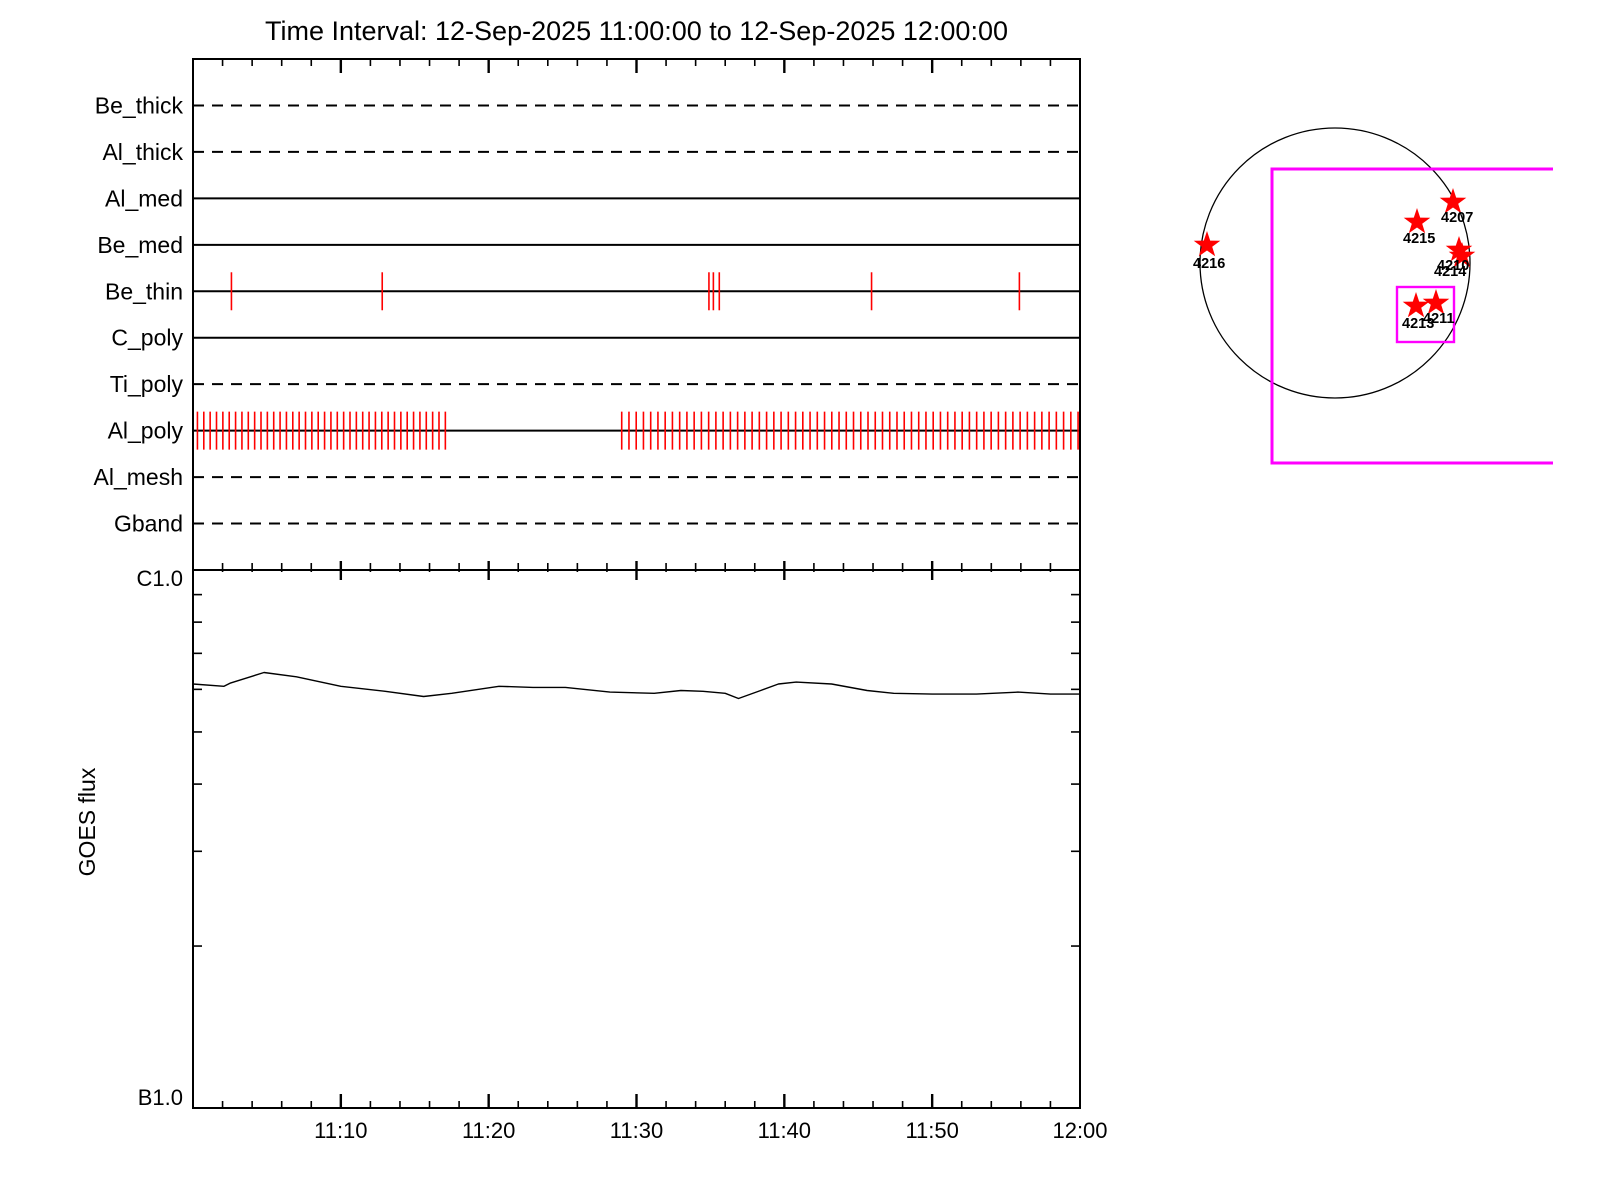 The image size is (1600, 1200). I want to click on filter-label-Be_thick: Be_thick, so click(139, 105).